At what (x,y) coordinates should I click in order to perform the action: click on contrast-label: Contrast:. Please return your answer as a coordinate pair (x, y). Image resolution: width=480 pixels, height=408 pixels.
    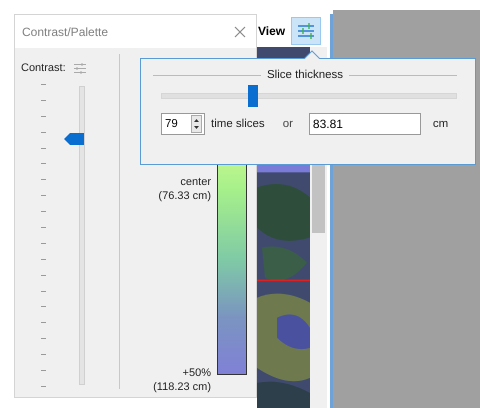
    Looking at the image, I should click on (43, 68).